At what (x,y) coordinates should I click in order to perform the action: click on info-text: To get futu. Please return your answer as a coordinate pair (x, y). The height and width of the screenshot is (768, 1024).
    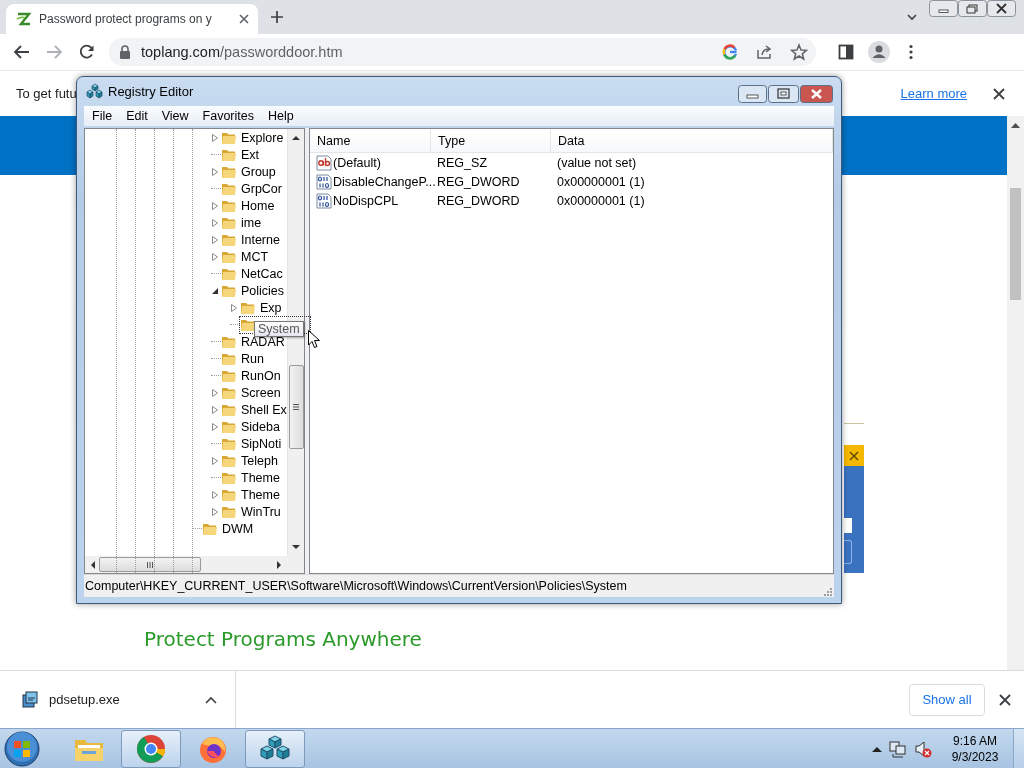
    Looking at the image, I should click on (46, 93).